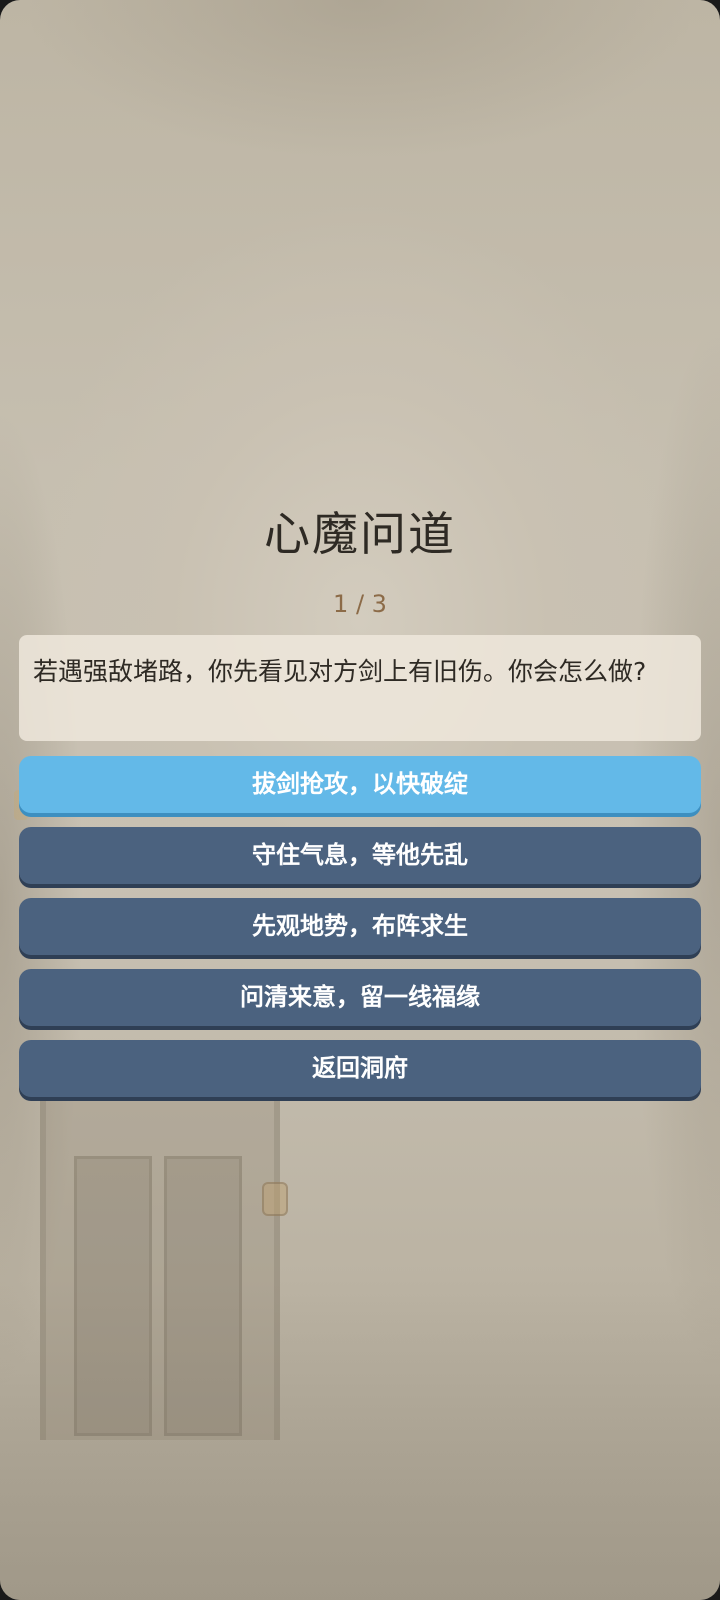 Image resolution: width=720 pixels, height=1600 pixels. I want to click on question-card: 若遇强敌堵路，你先看见对方剑上有旧伤。你会怎么做?, so click(360, 688).